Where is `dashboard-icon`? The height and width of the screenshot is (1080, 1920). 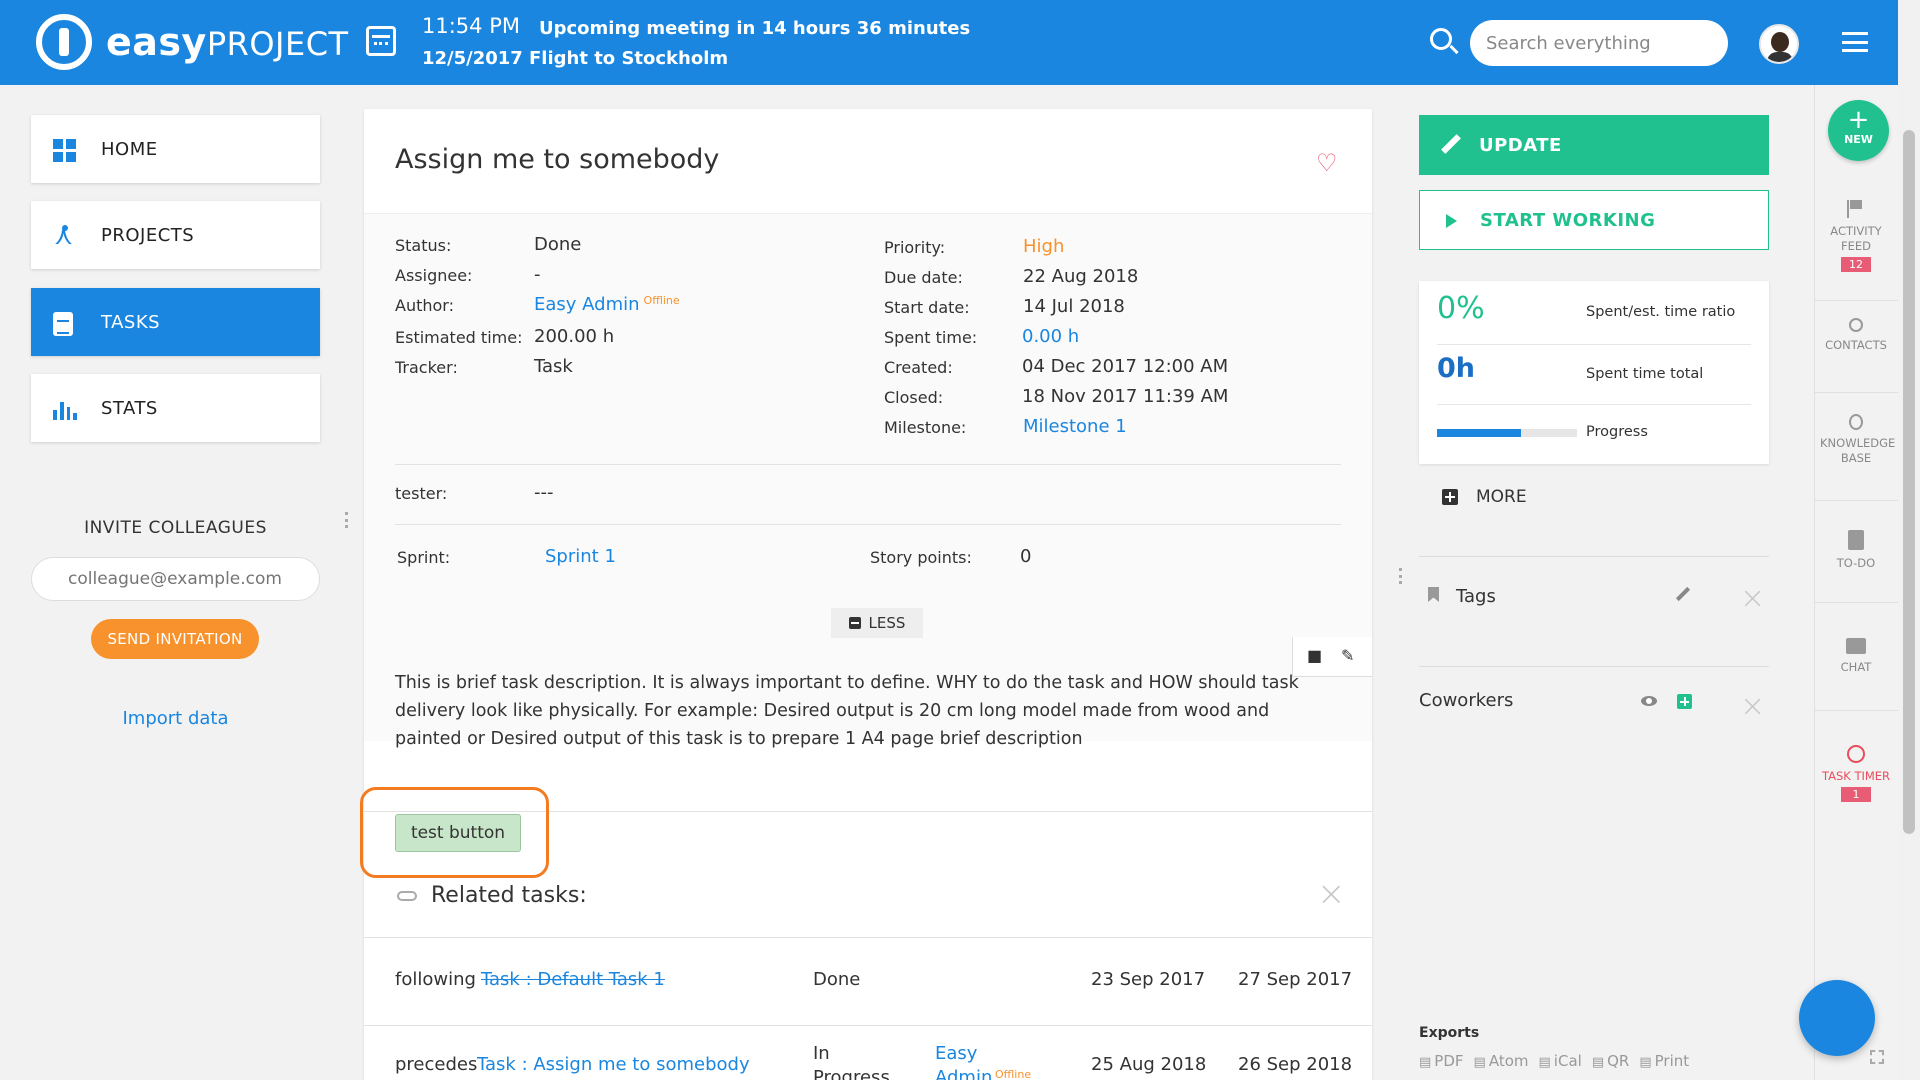 dashboard-icon is located at coordinates (65, 150).